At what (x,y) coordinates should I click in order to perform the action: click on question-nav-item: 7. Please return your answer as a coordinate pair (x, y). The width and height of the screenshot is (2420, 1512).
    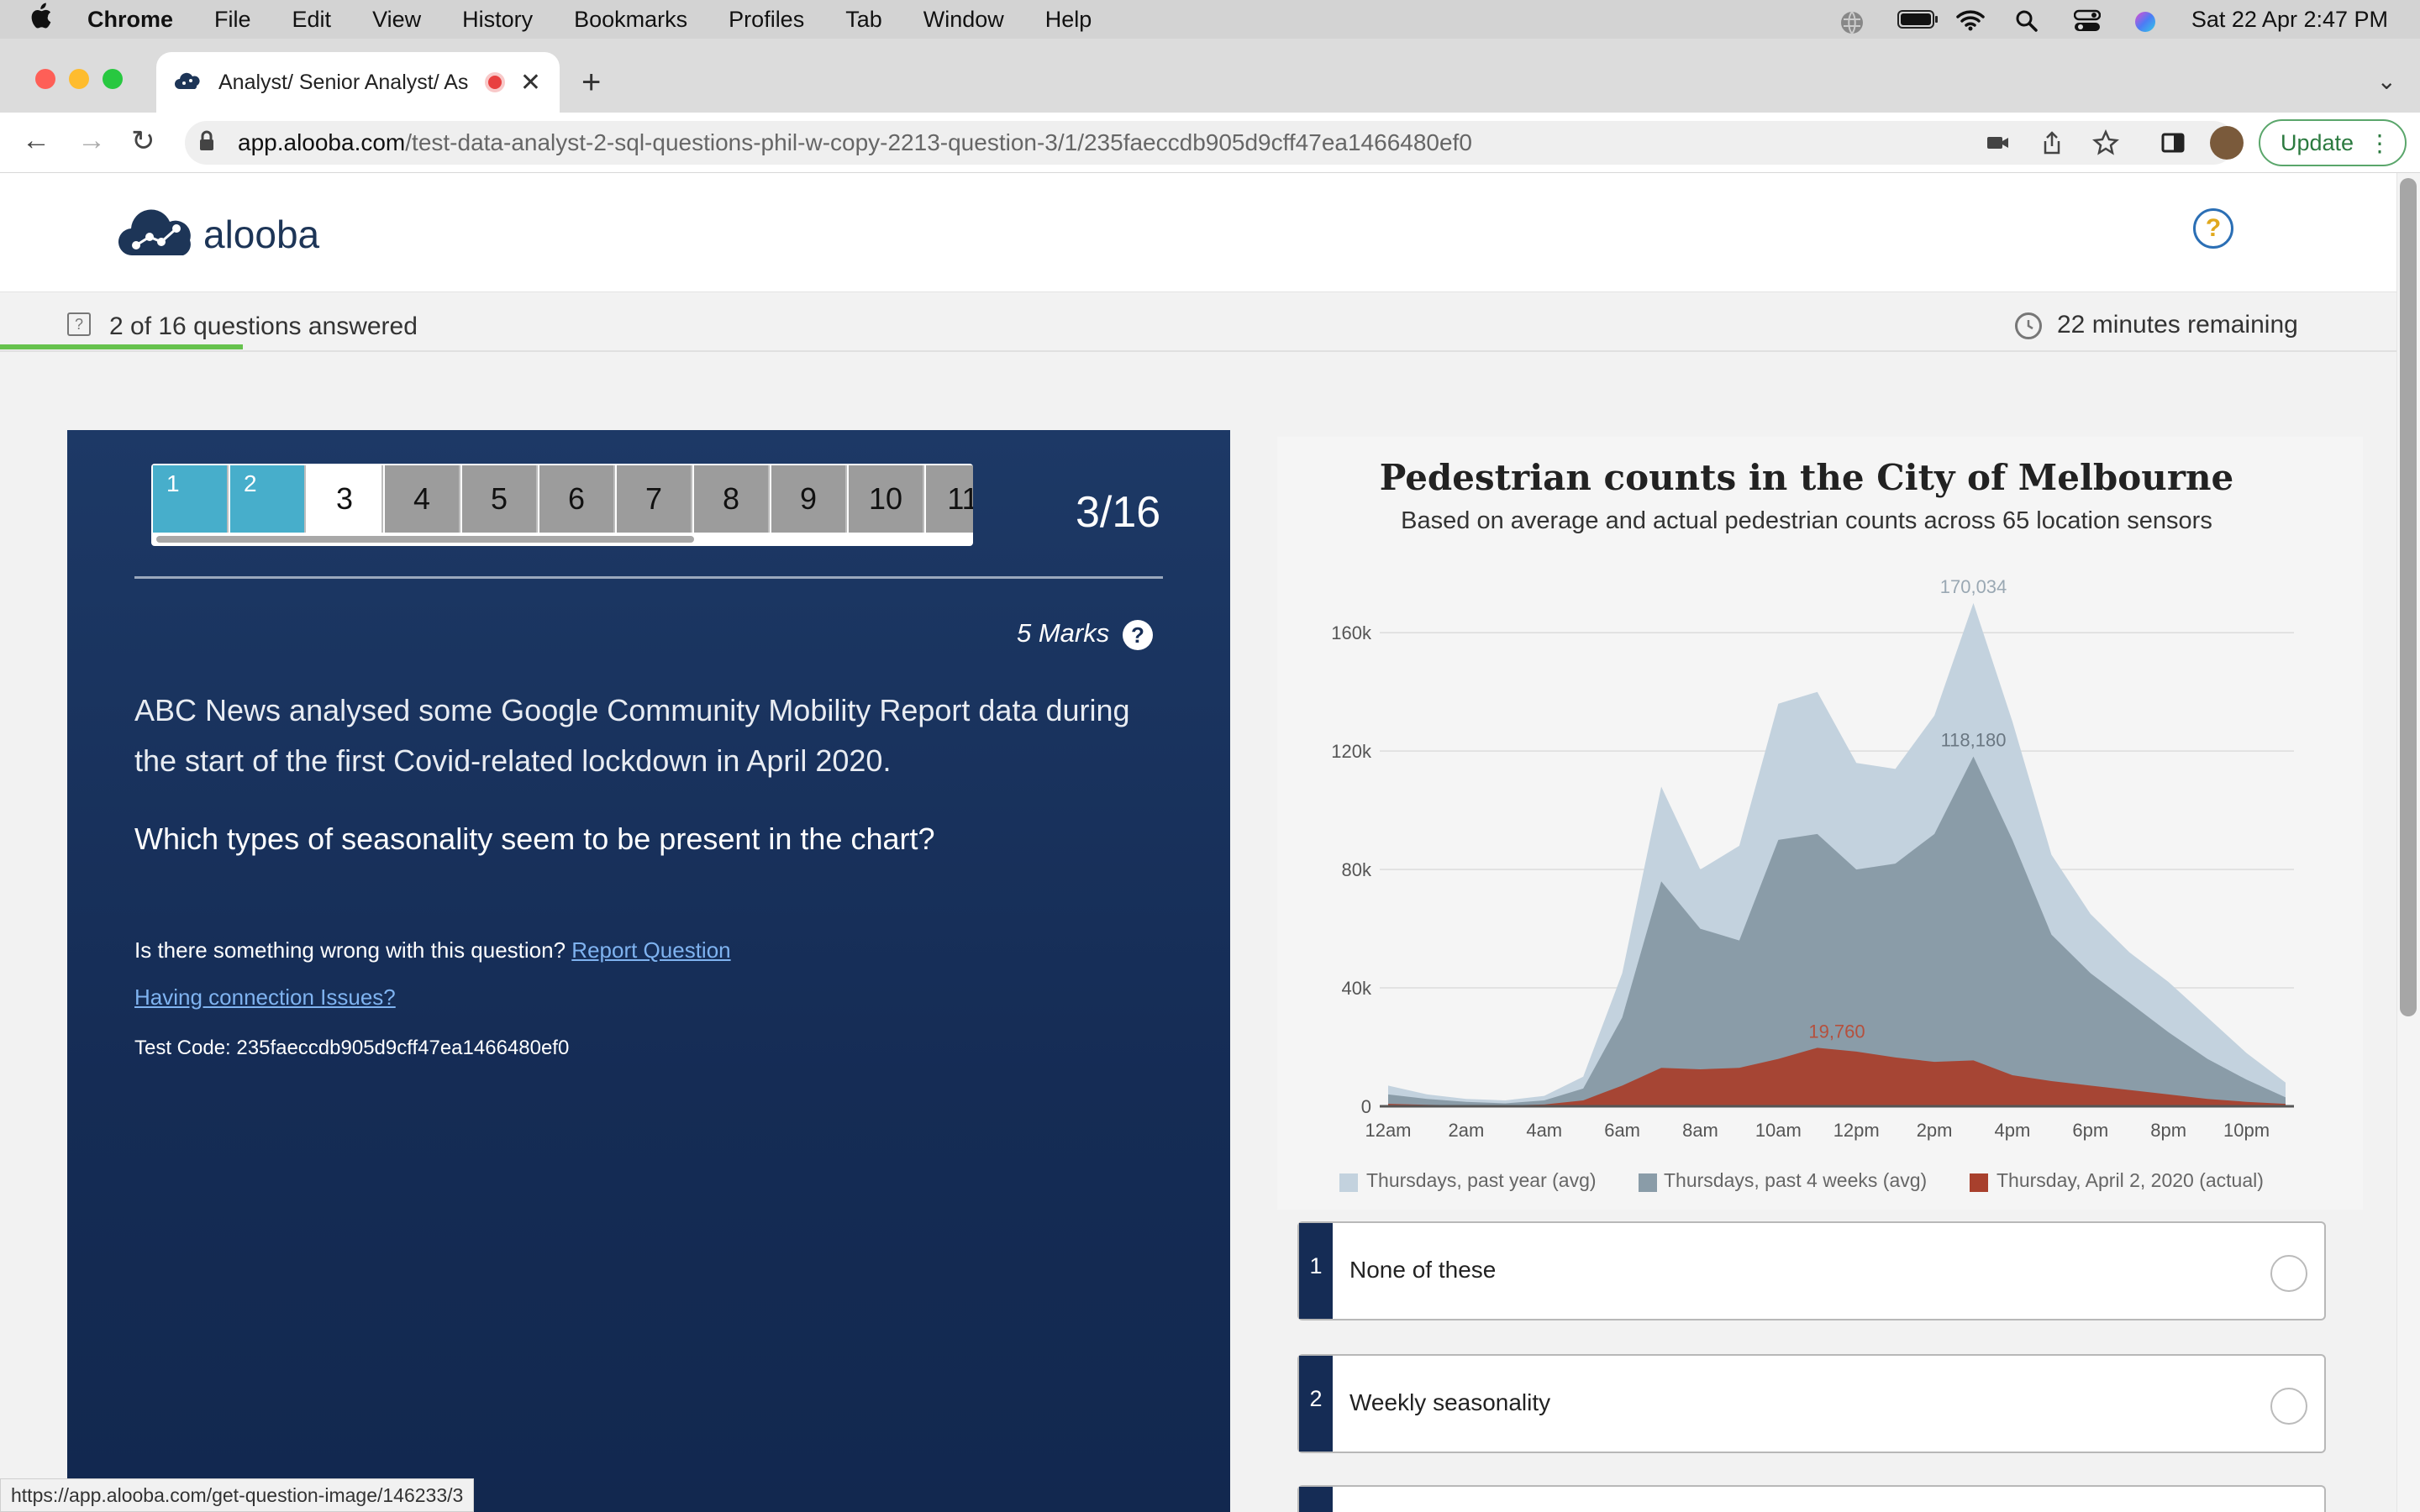
    Looking at the image, I should click on (654, 499).